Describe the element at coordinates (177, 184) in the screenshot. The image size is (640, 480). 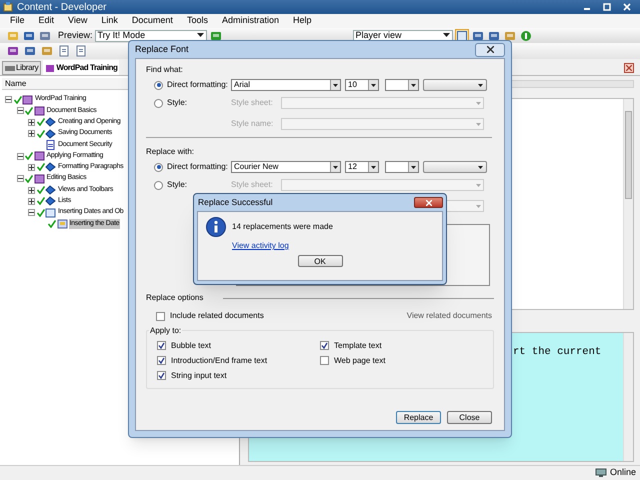
I see `radio-label: Style:` at that location.